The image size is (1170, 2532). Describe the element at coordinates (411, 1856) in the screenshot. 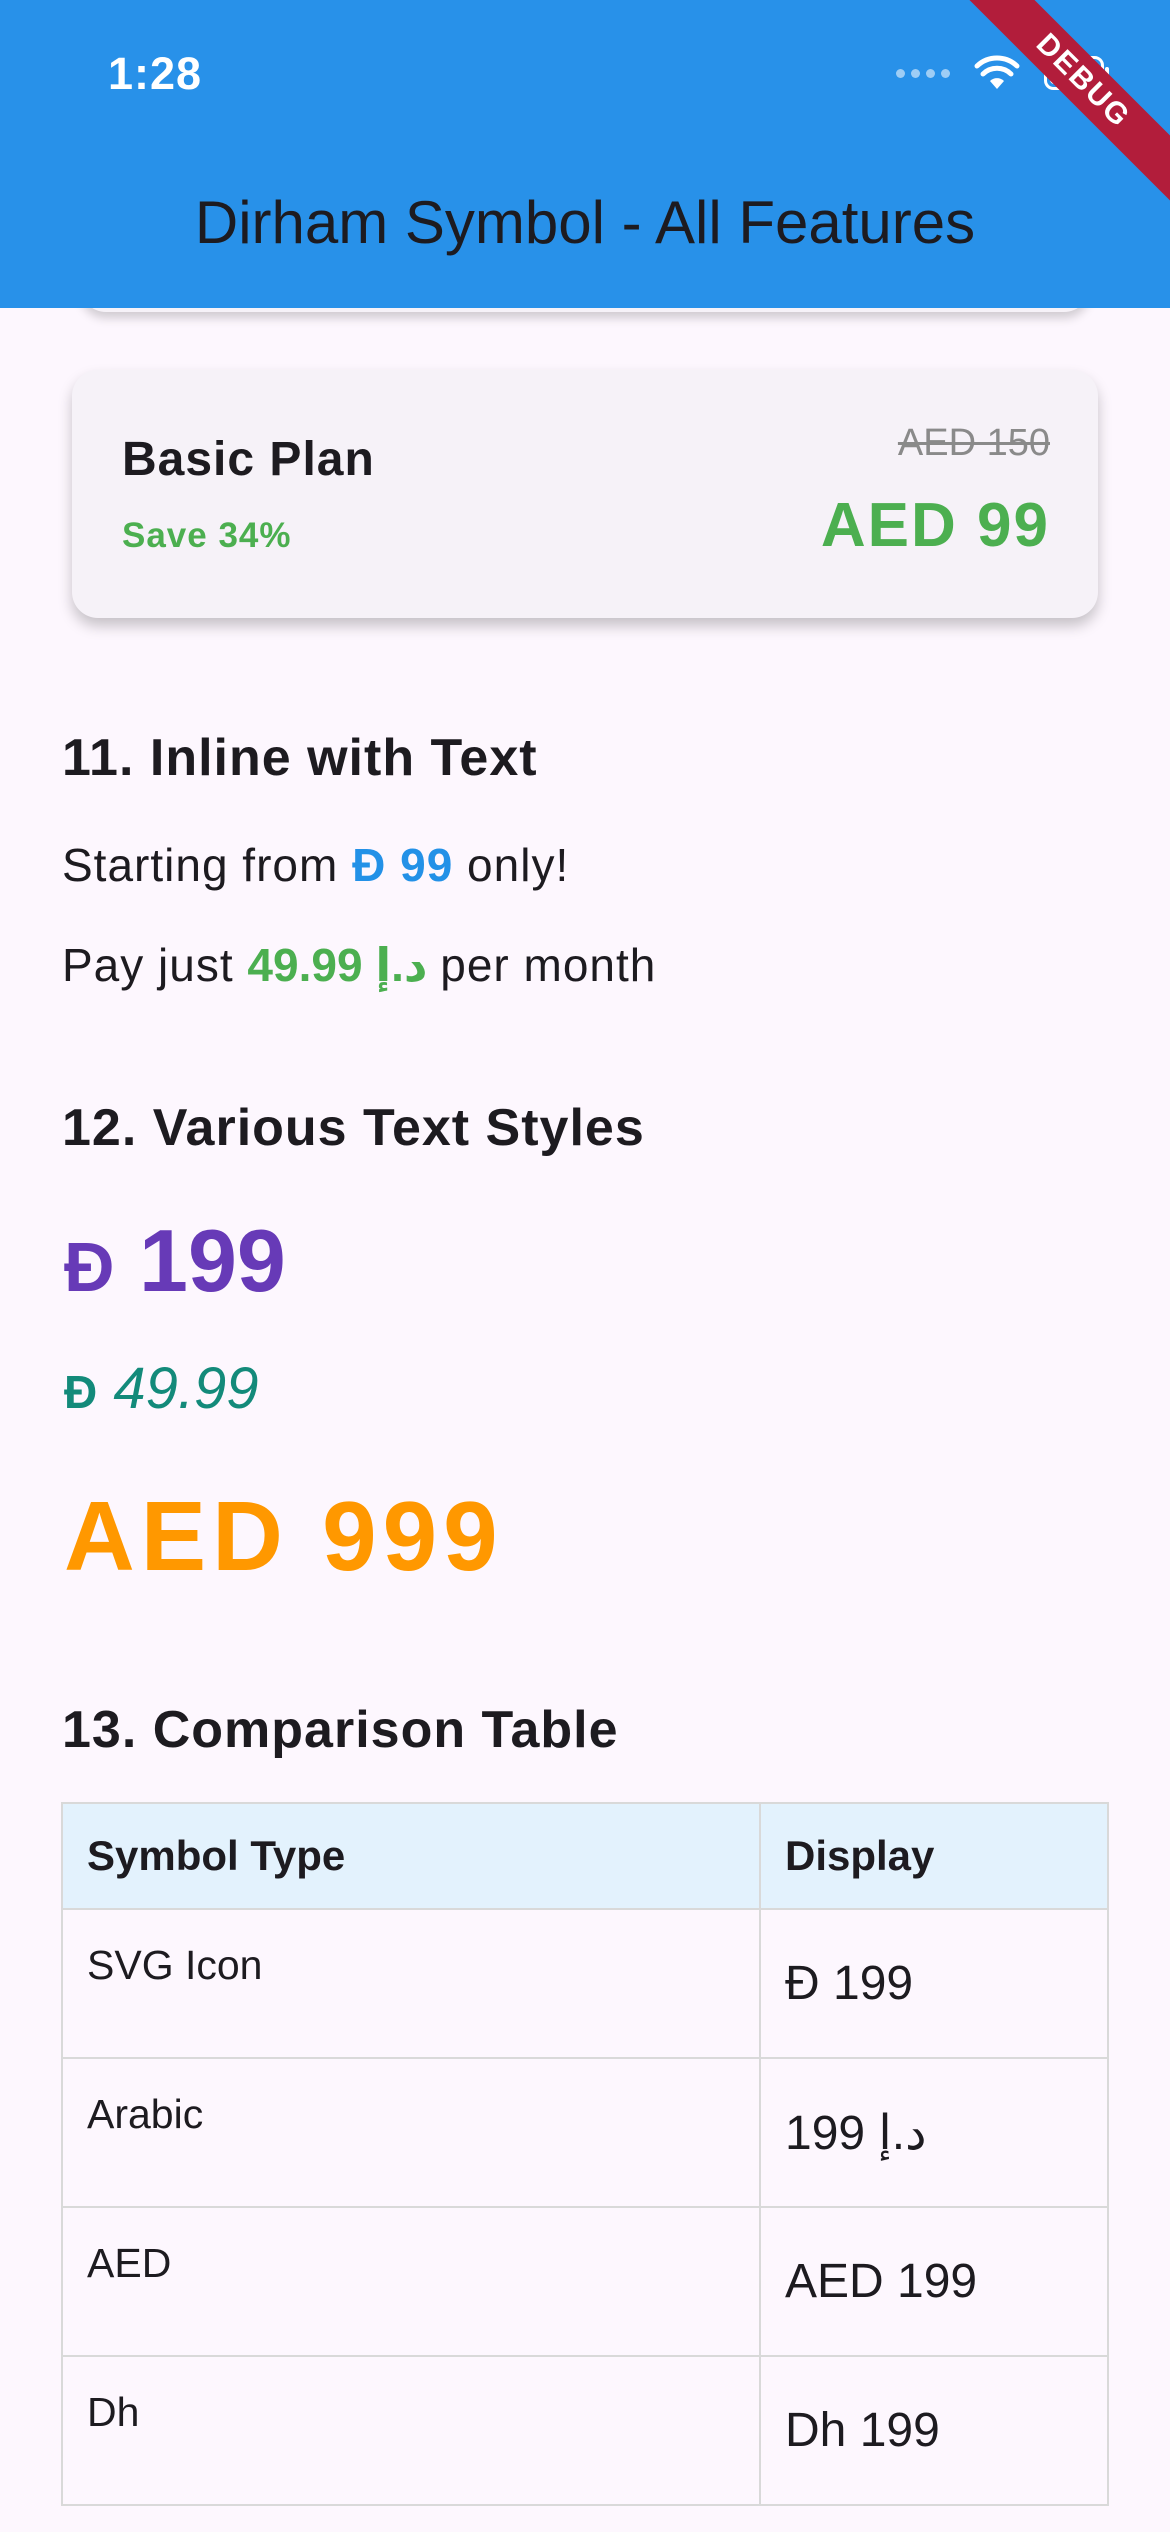

I see `table-header: Symbol Type` at that location.